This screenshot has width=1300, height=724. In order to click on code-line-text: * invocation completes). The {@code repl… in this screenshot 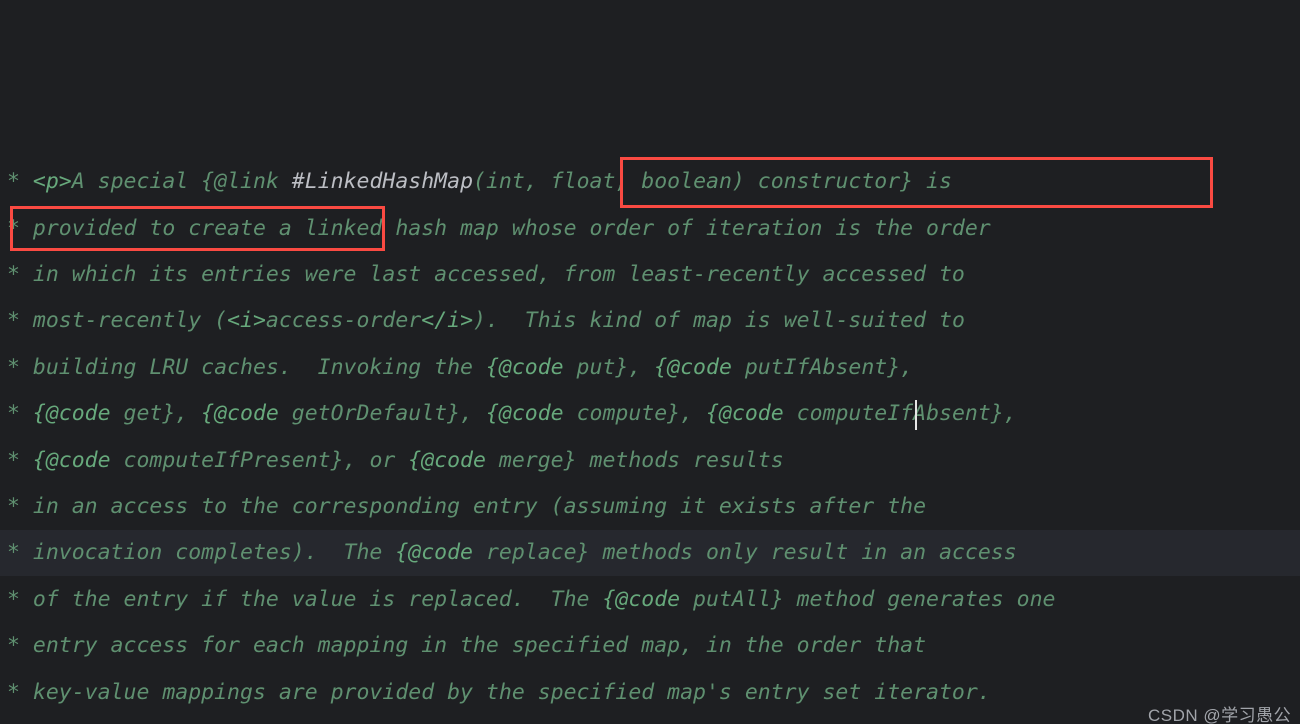, I will do `click(653, 553)`.